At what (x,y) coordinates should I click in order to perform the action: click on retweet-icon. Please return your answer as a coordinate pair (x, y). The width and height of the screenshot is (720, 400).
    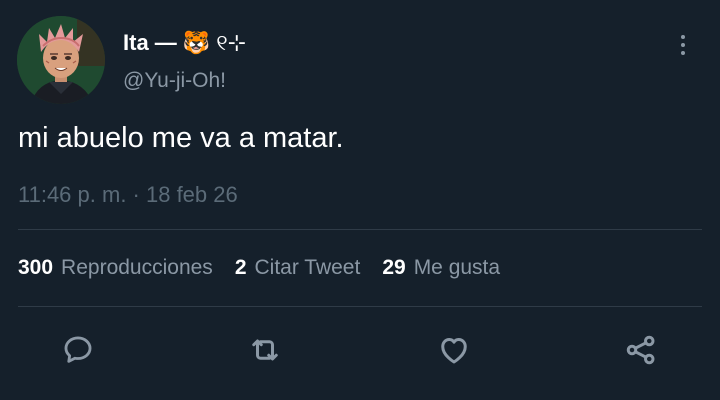
    Looking at the image, I should click on (265, 350).